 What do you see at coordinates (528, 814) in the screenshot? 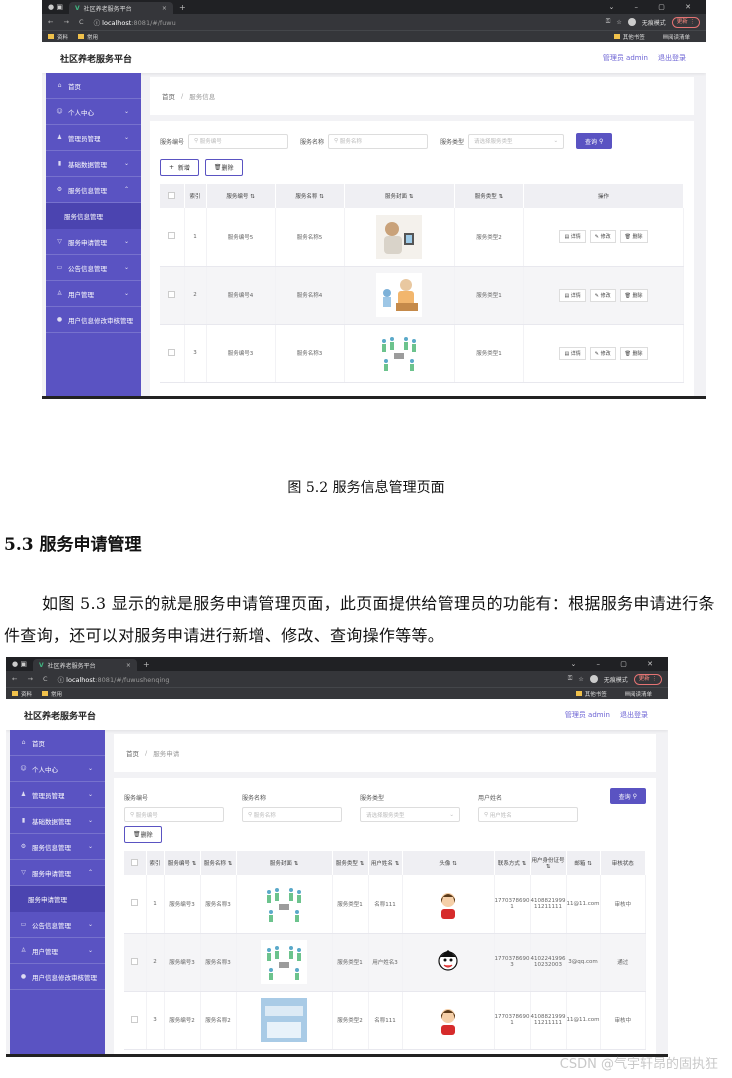
I see `user-name-input: ⚲ 用户姓名` at bounding box center [528, 814].